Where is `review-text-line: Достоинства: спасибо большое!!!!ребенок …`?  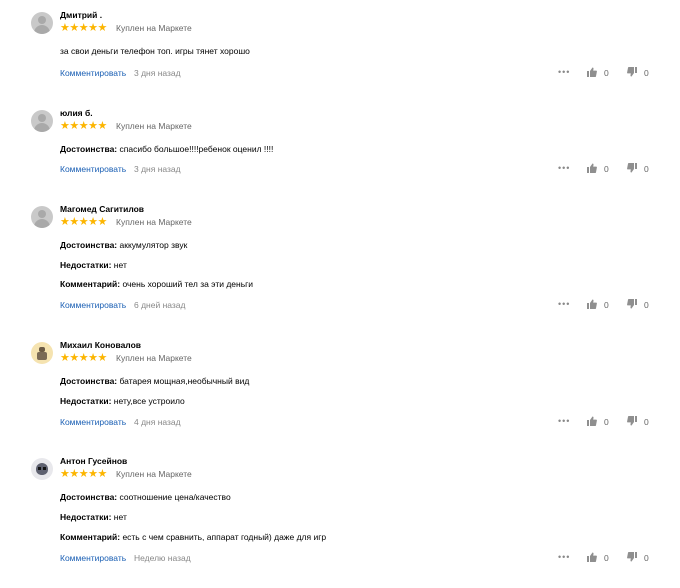
review-text-line: Достоинства: спасибо большое!!!!ребенок … is located at coordinates (166, 149).